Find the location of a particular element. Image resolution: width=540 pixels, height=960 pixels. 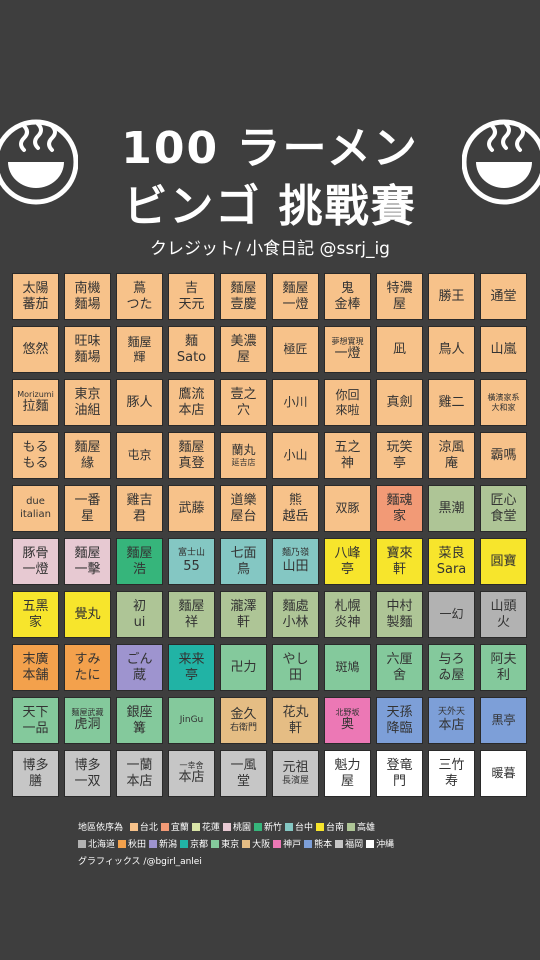

bingo-cell: 北野坂奥 is located at coordinates (347, 720).